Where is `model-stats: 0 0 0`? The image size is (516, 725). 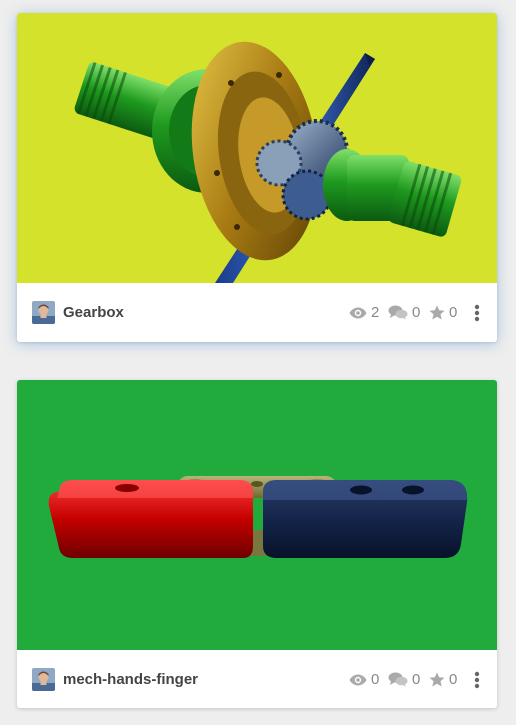 model-stats: 0 0 0 is located at coordinates (411, 680).